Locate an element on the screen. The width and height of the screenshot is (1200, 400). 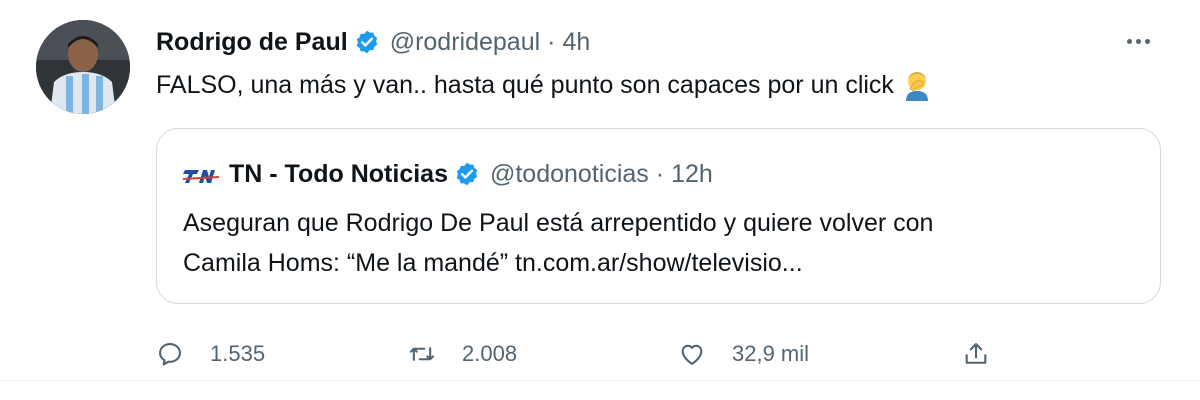
quoted-tweet-timestamp: 12h is located at coordinates (692, 174).